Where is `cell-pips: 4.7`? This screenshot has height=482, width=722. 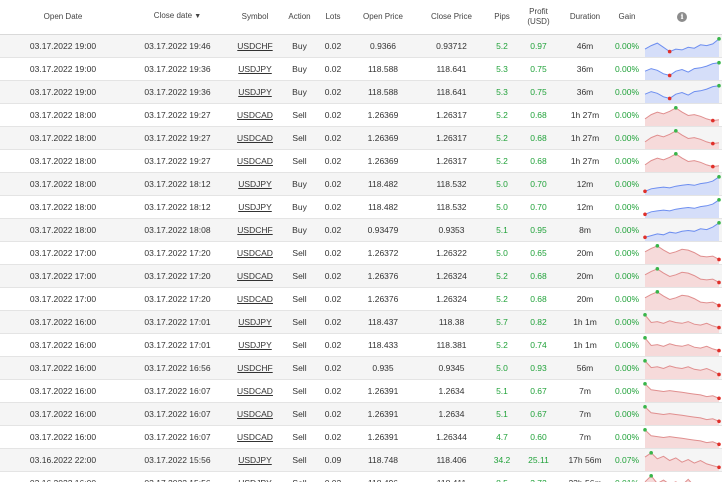 cell-pips: 4.7 is located at coordinates (502, 437).